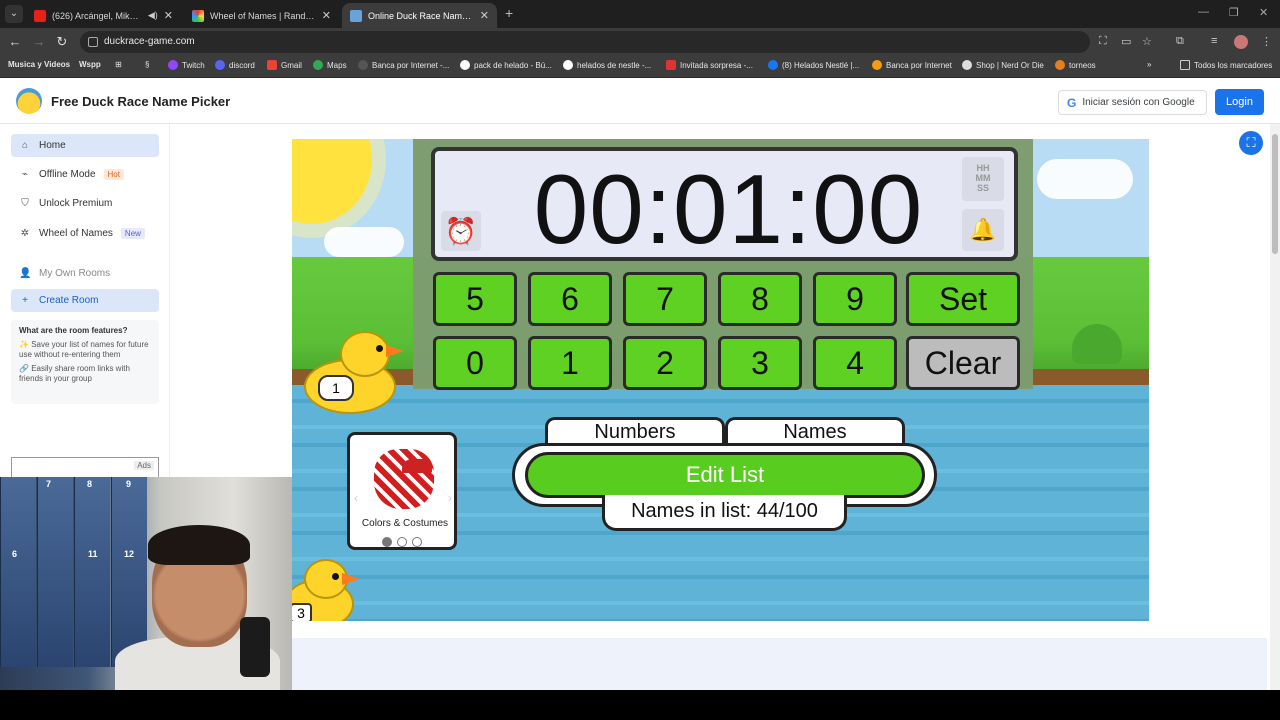 The width and height of the screenshot is (1280, 720). I want to click on restore-button: ❐, so click(1234, 12).